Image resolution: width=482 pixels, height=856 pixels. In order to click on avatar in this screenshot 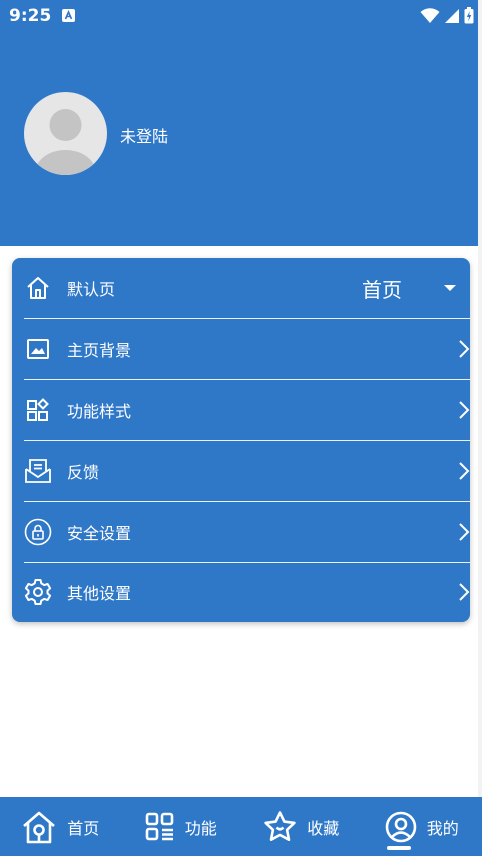, I will do `click(65, 133)`.